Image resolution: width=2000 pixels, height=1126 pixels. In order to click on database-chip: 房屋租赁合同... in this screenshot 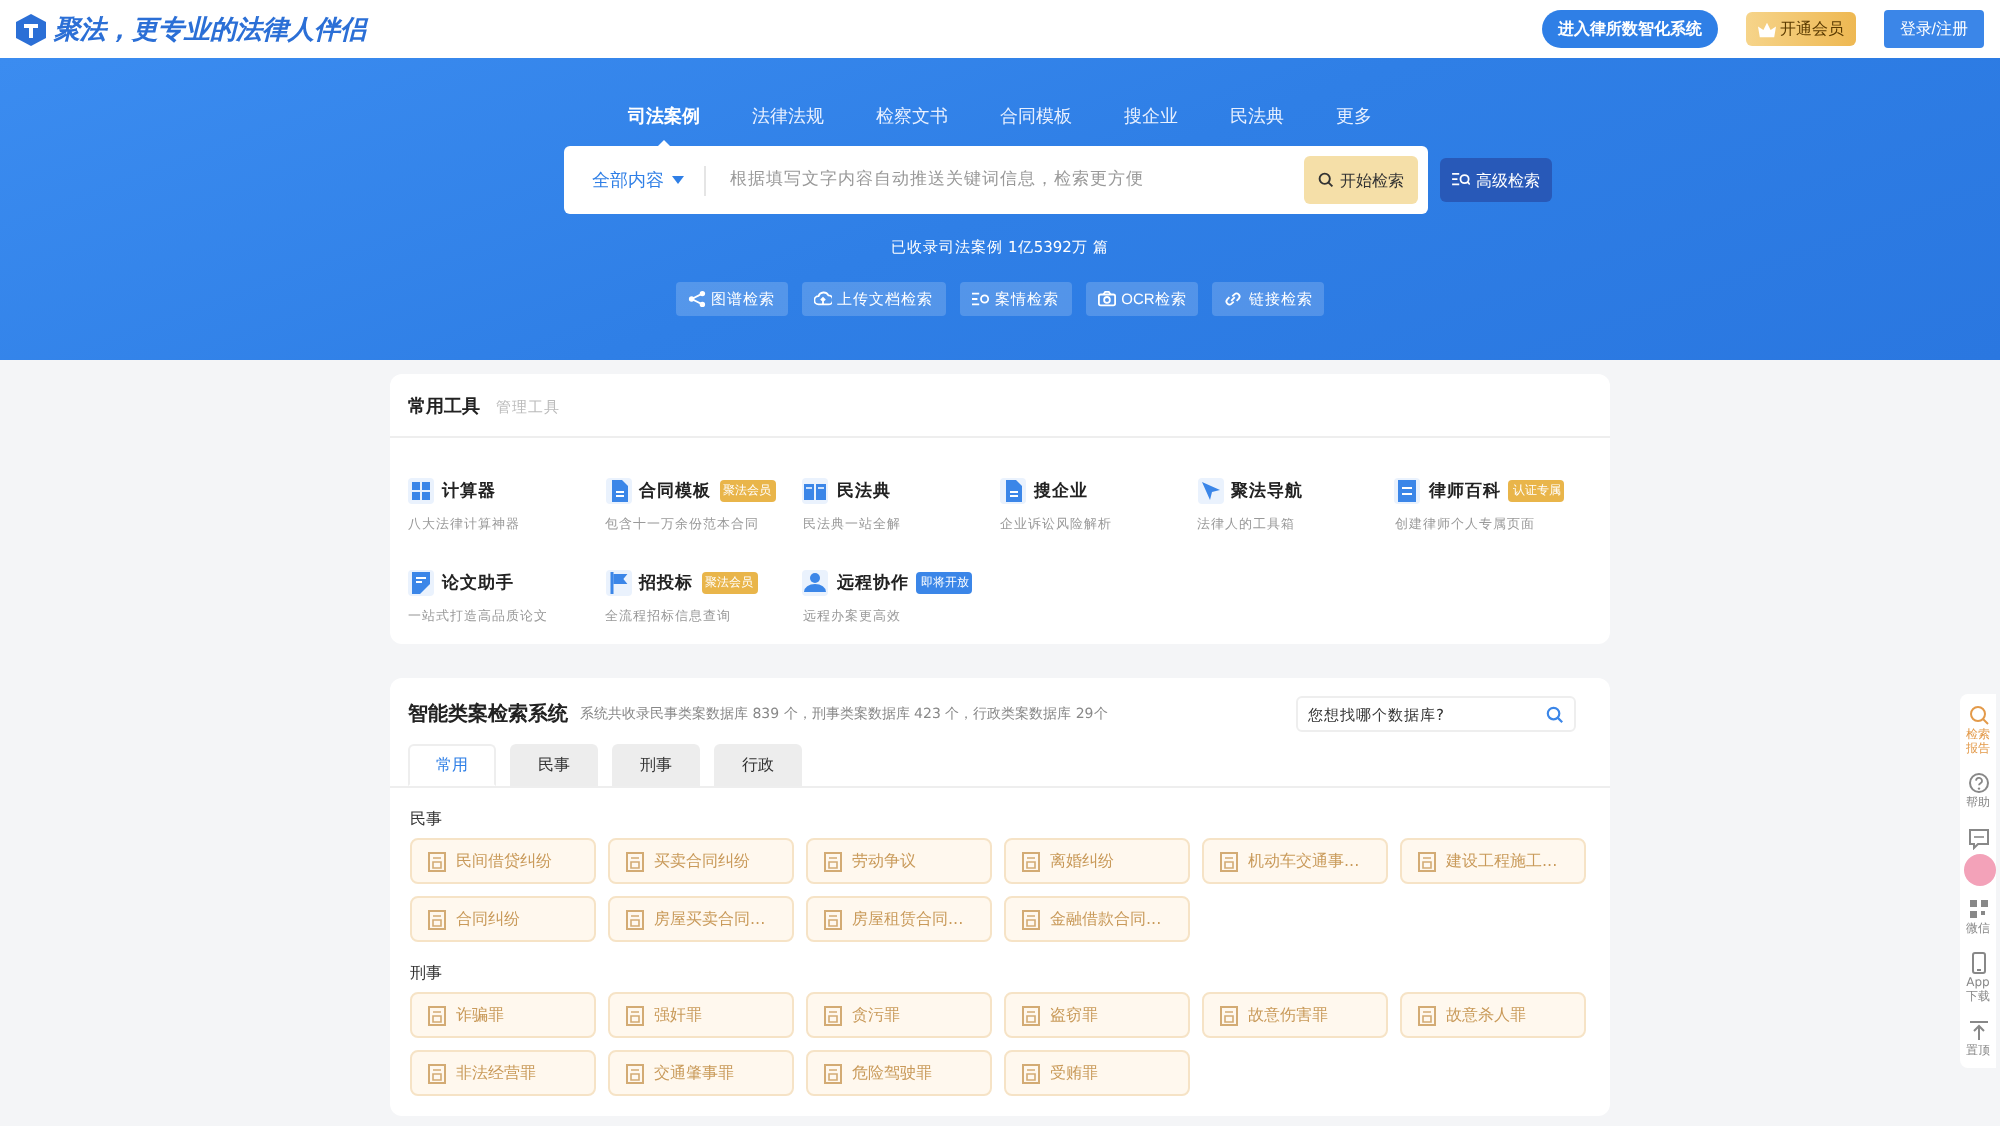, I will do `click(899, 919)`.